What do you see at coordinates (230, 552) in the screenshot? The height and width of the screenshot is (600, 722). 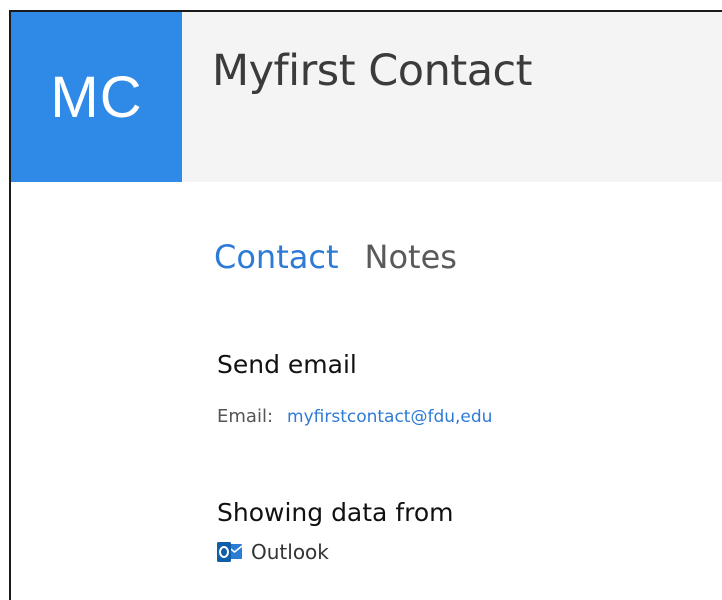 I see `outlook-icon` at bounding box center [230, 552].